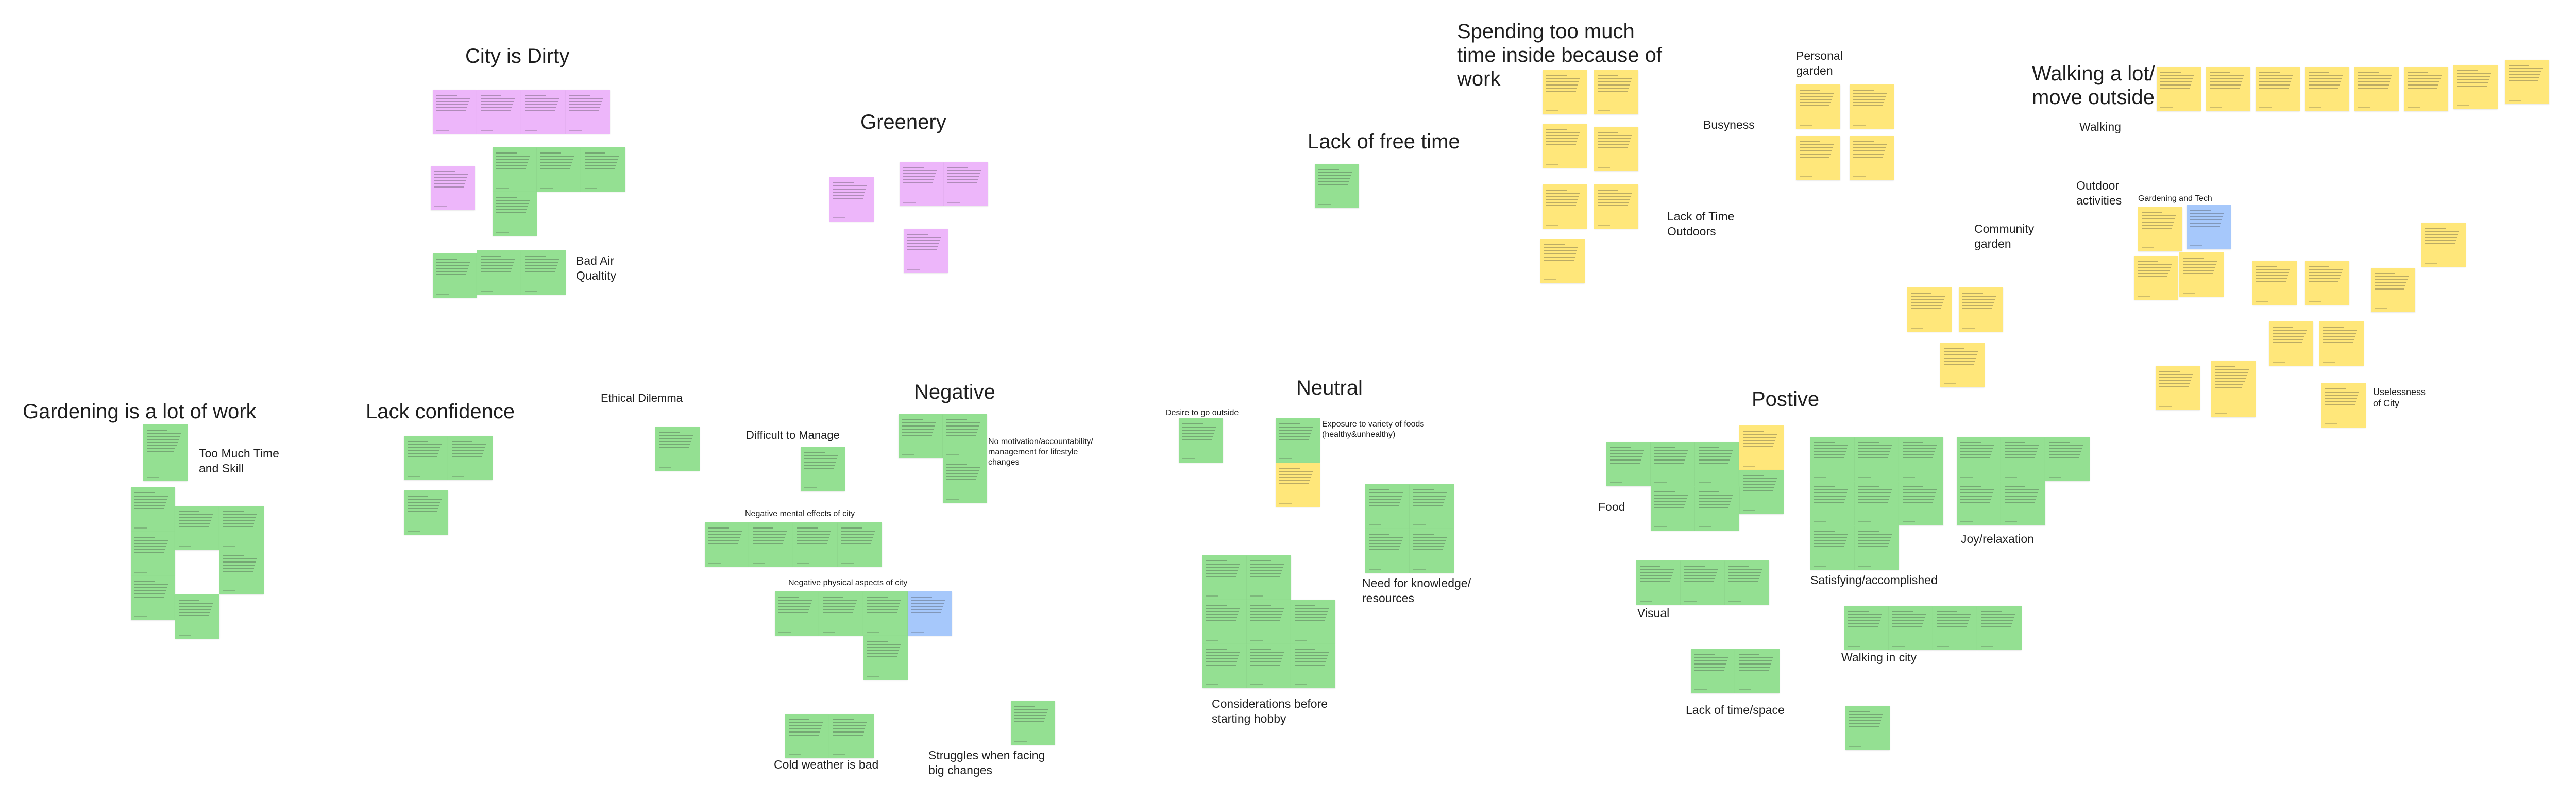  Describe the element at coordinates (1887, 580) in the screenshot. I see `label-satisfying: Satisfying/accomplished` at that location.